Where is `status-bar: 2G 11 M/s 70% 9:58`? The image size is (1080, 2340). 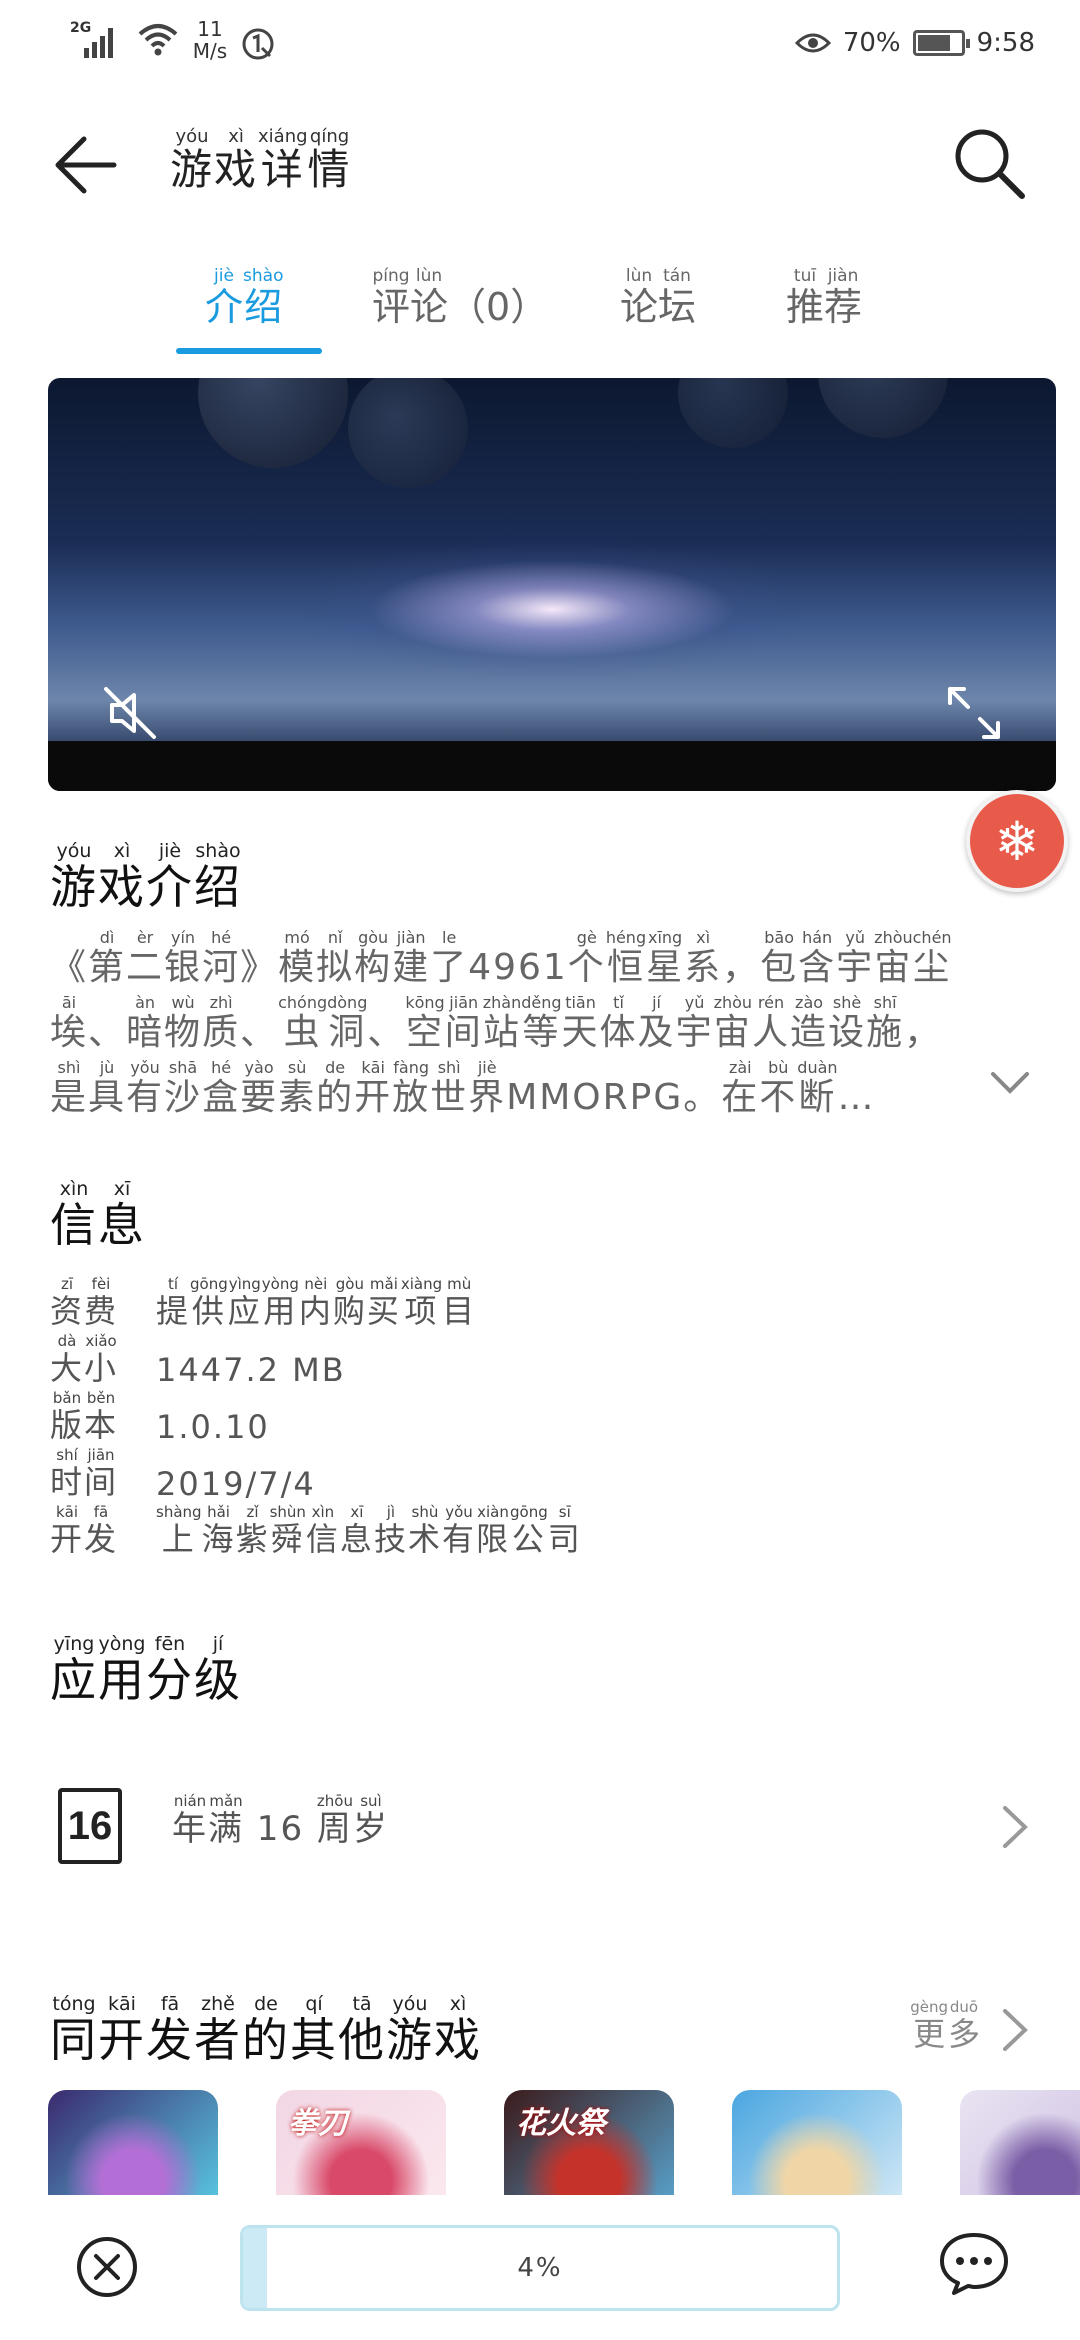
status-bar: 2G 11 M/s 70% 9:58 is located at coordinates (540, 45).